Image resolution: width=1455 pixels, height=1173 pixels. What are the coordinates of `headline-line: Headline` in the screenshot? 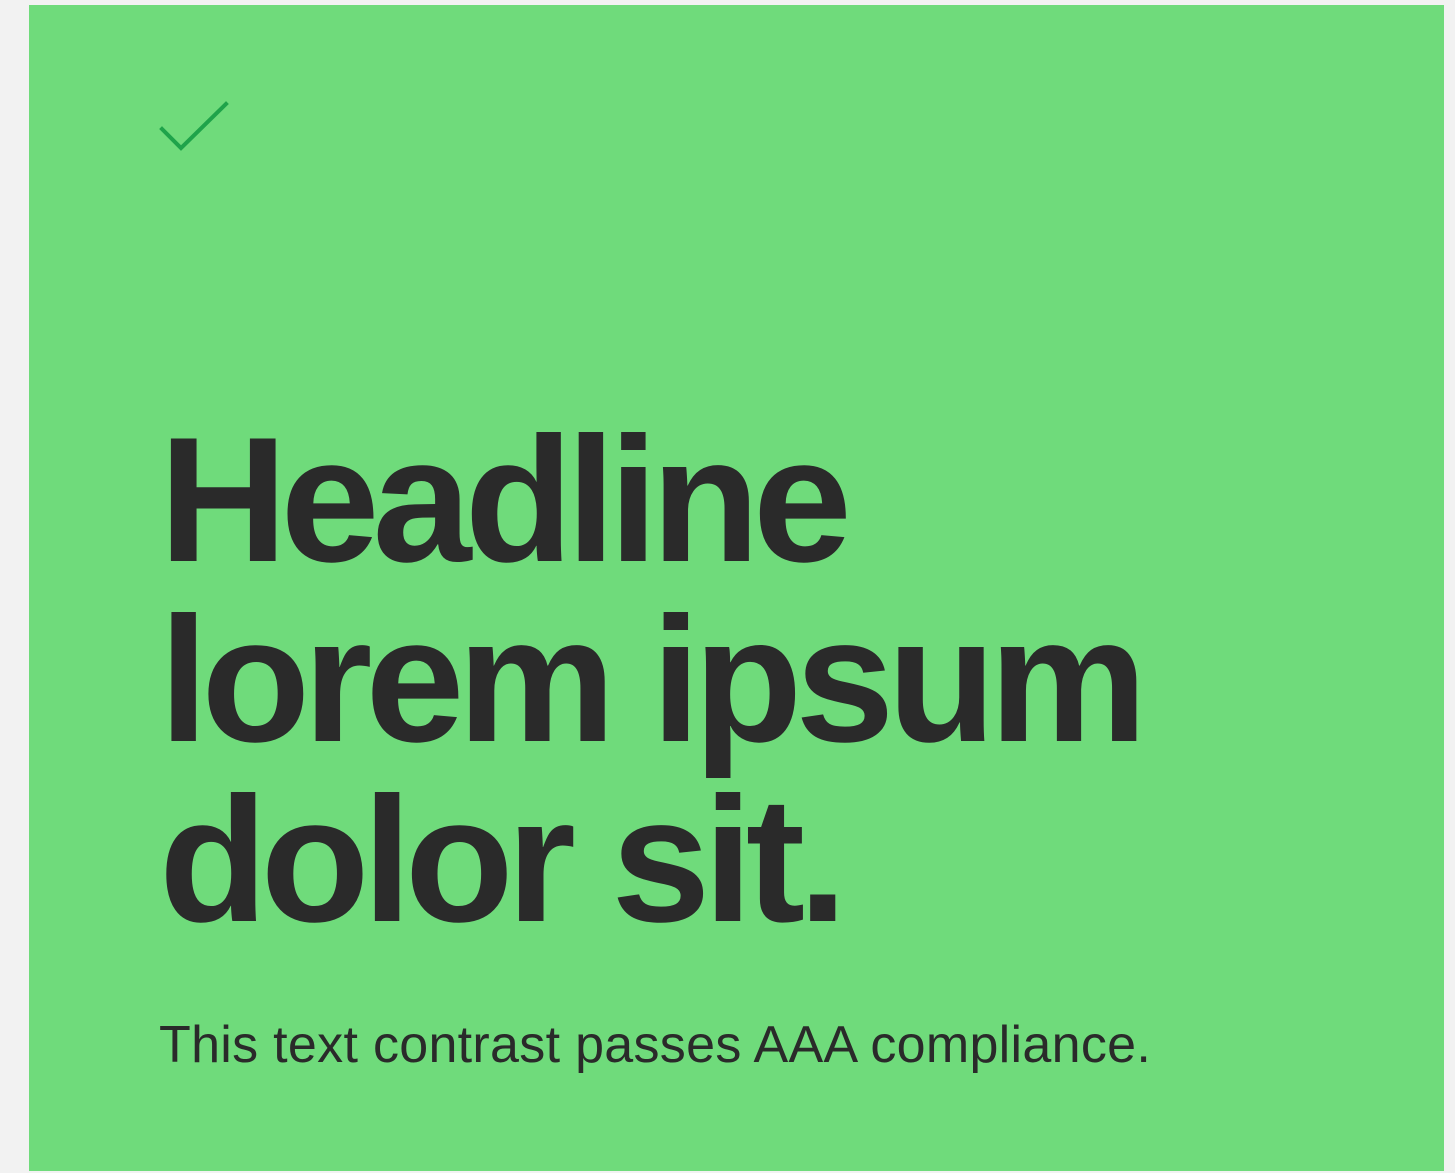 It's located at (505, 499).